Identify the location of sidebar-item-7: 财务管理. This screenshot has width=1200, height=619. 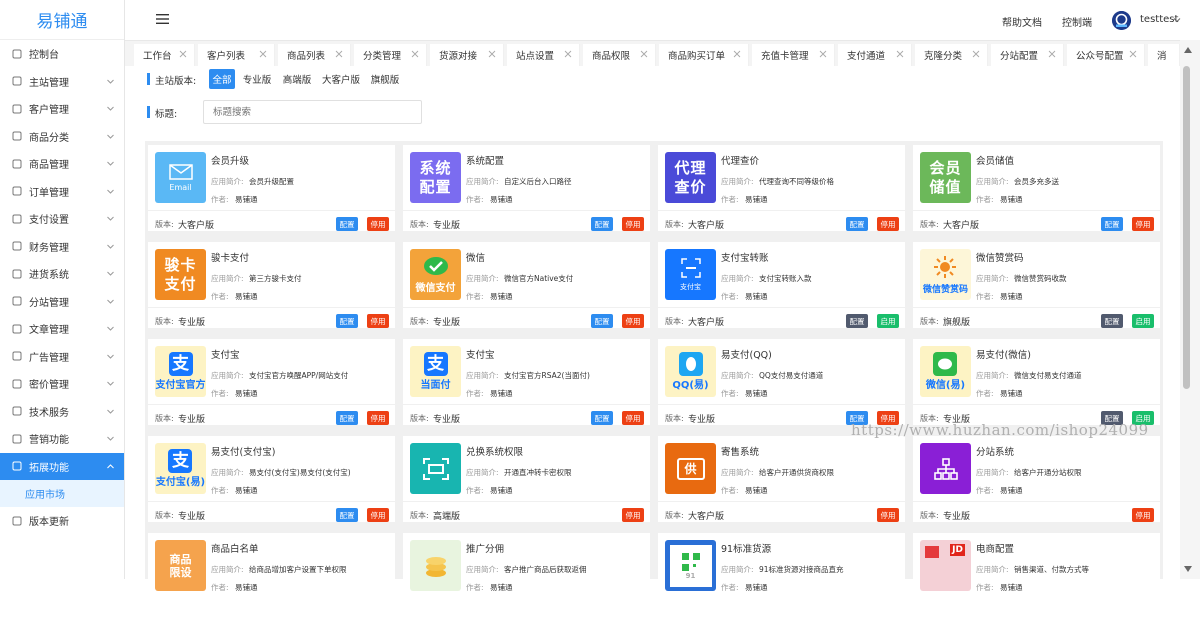
(62, 247).